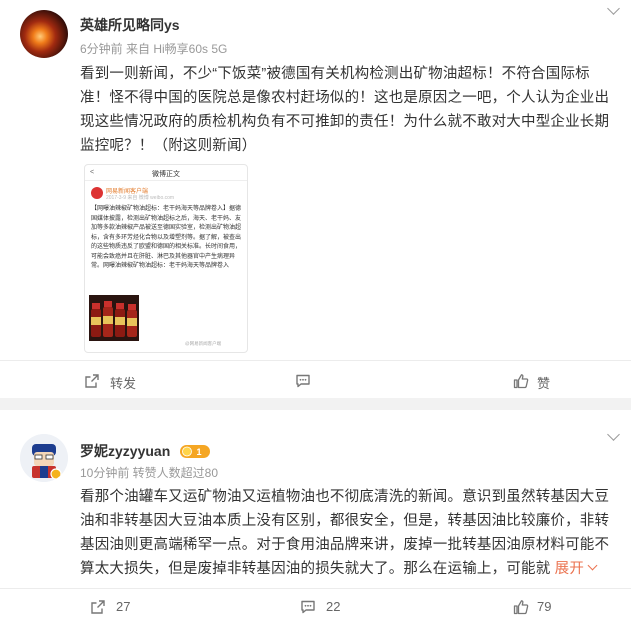 The height and width of the screenshot is (627, 631). What do you see at coordinates (140, 198) in the screenshot?
I see `embed-time: 2017-3-9 来自 微博 weibo.com` at bounding box center [140, 198].